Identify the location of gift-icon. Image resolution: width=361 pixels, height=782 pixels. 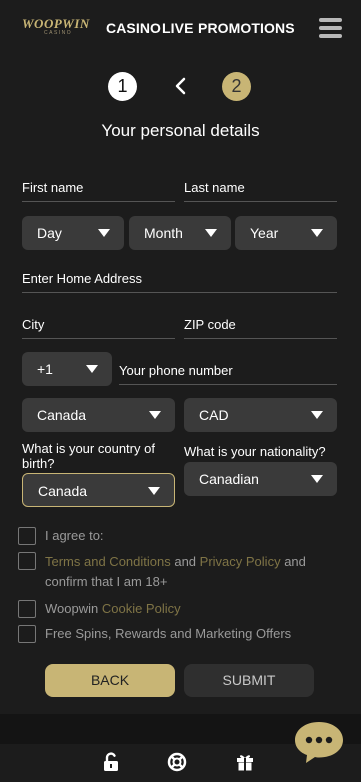
(245, 762).